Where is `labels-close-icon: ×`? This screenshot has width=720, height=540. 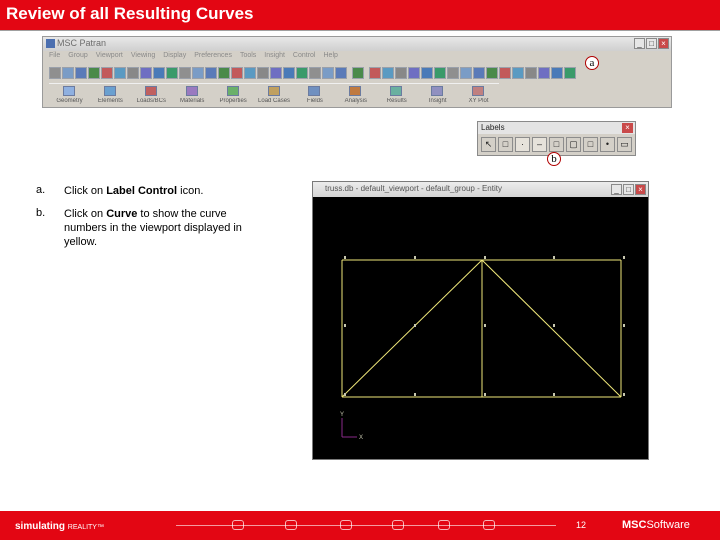 labels-close-icon: × is located at coordinates (627, 128).